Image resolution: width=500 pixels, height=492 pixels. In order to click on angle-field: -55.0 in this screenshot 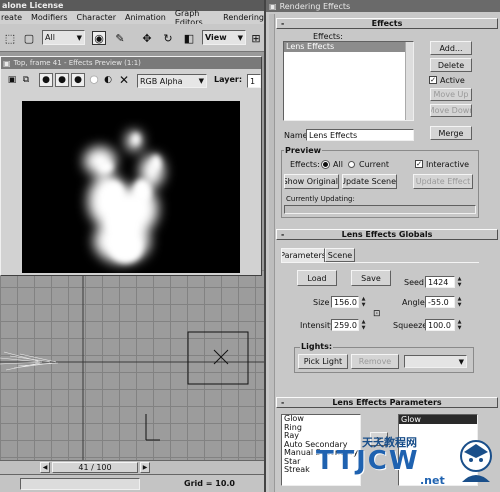, I will do `click(440, 302)`.